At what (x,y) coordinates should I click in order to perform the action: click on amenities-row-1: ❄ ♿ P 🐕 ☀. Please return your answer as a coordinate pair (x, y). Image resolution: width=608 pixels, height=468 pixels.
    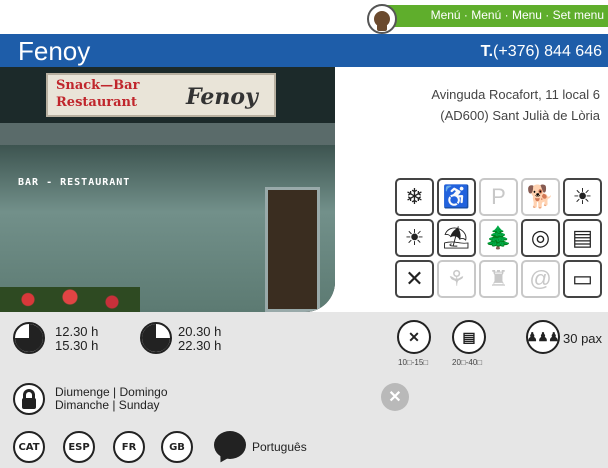
    Looking at the image, I should click on (501, 197).